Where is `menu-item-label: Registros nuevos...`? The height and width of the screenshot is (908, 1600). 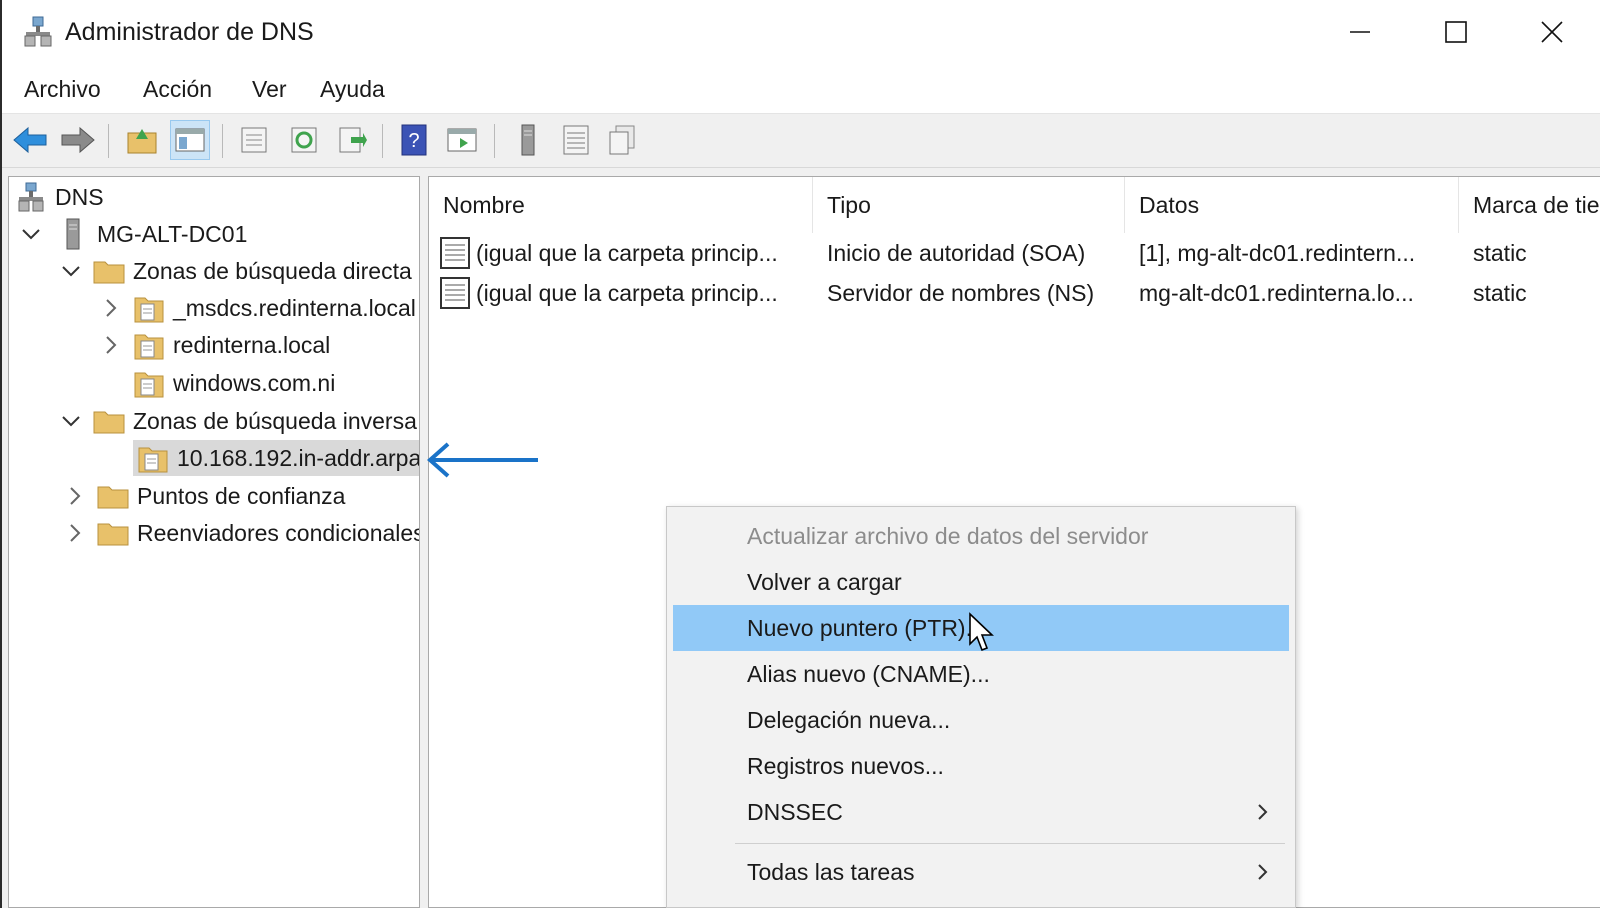 menu-item-label: Registros nuevos... is located at coordinates (845, 765).